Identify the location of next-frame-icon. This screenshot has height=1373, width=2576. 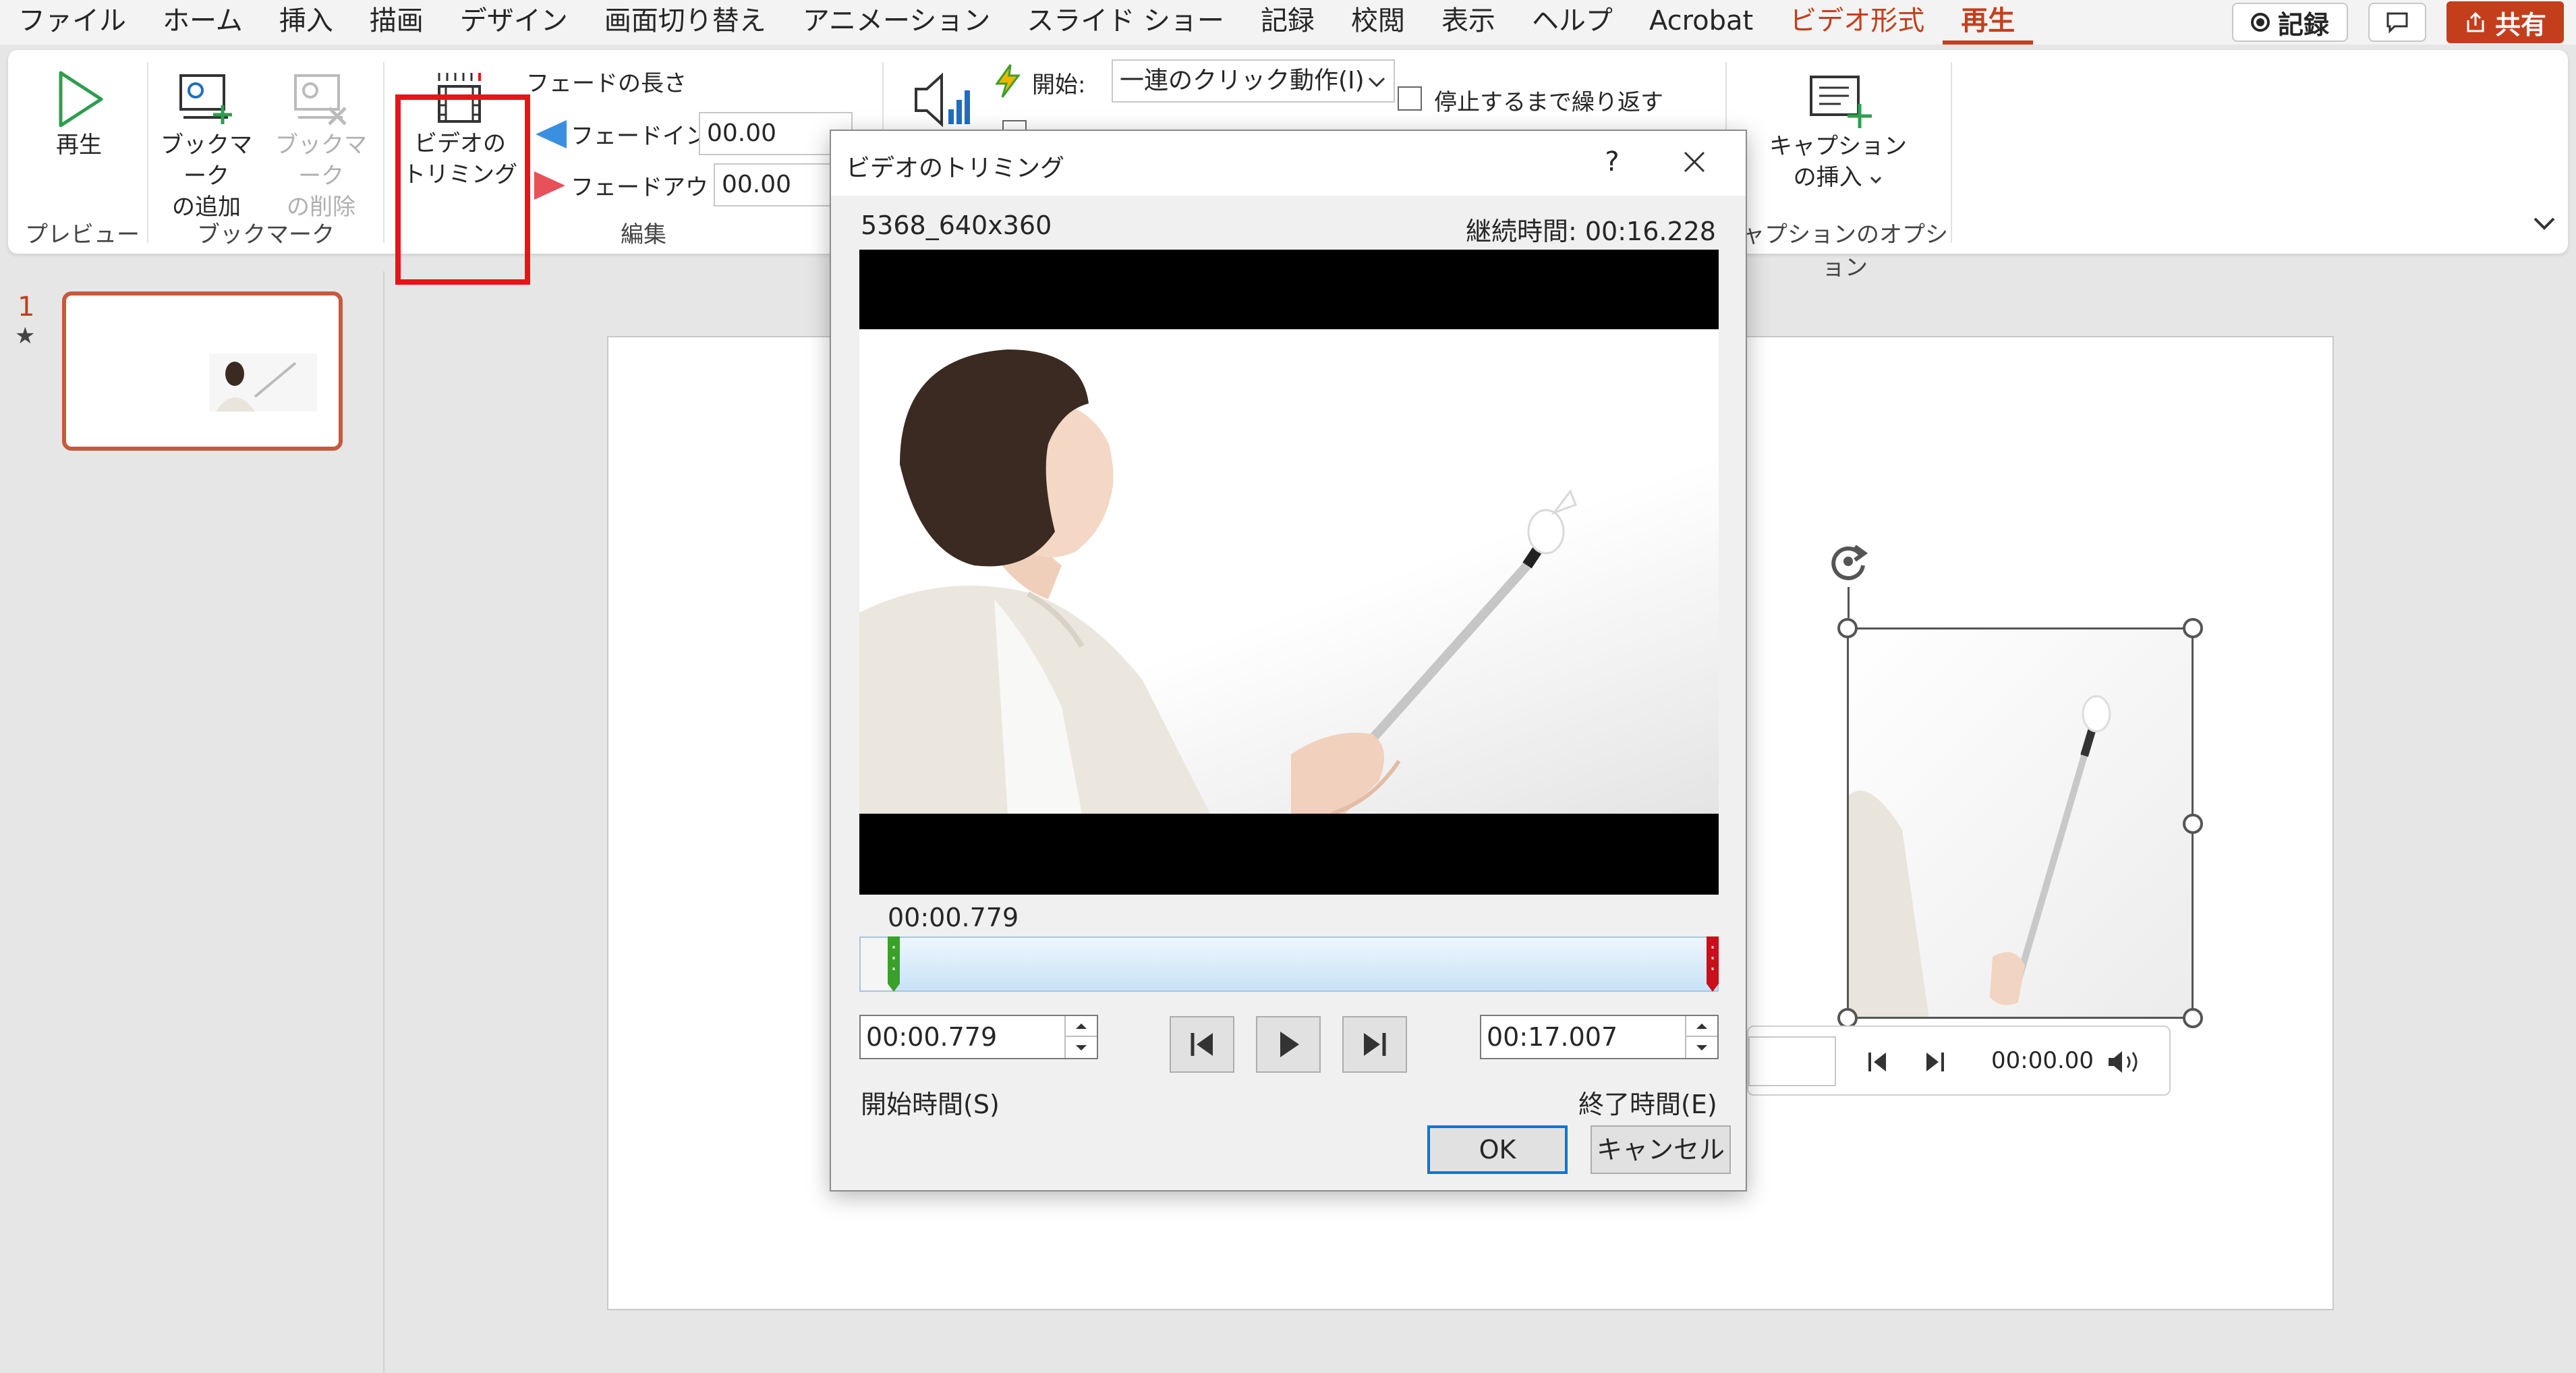
(1375, 1044).